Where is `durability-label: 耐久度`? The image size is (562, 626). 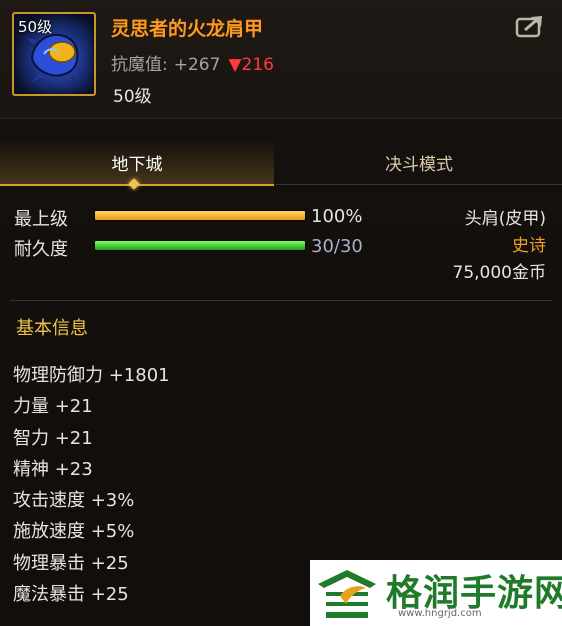 durability-label: 耐久度 is located at coordinates (41, 249).